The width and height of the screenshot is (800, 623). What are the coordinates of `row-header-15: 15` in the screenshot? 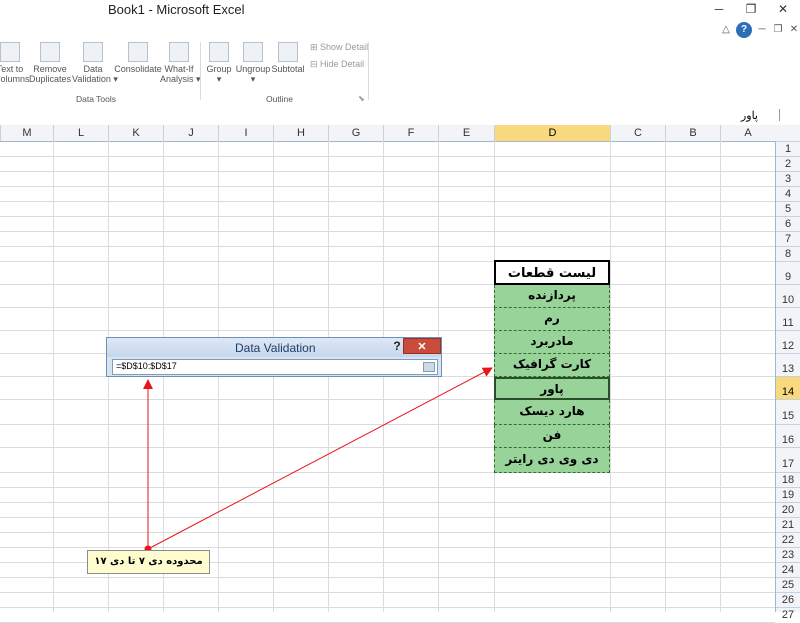 It's located at (788, 411).